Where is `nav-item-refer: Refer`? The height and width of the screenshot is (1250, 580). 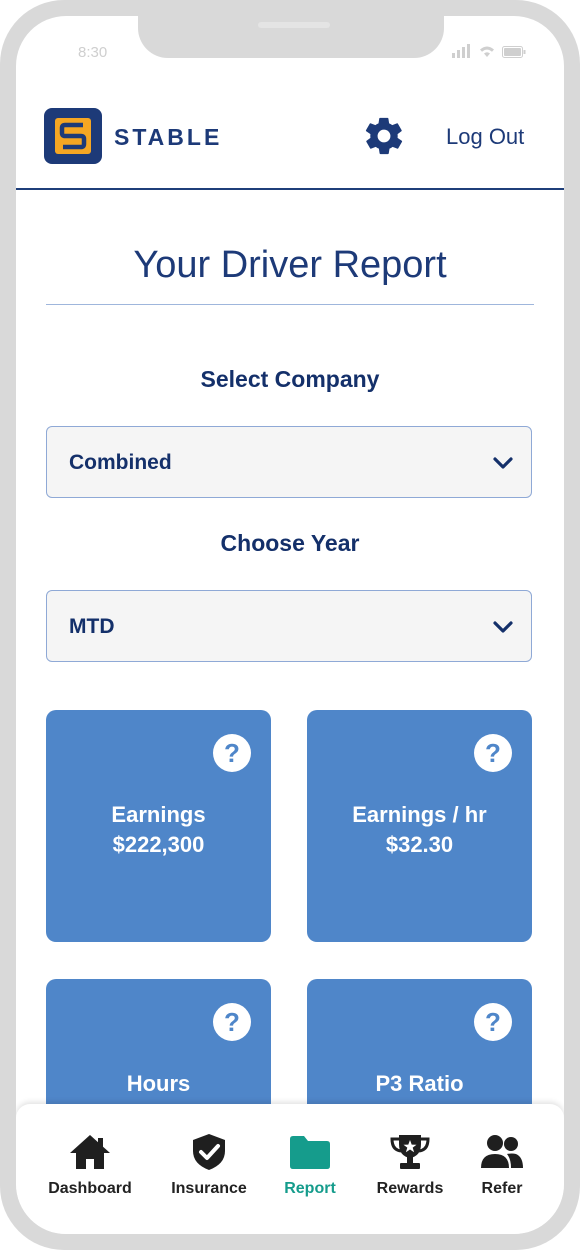 nav-item-refer: Refer is located at coordinates (502, 1165).